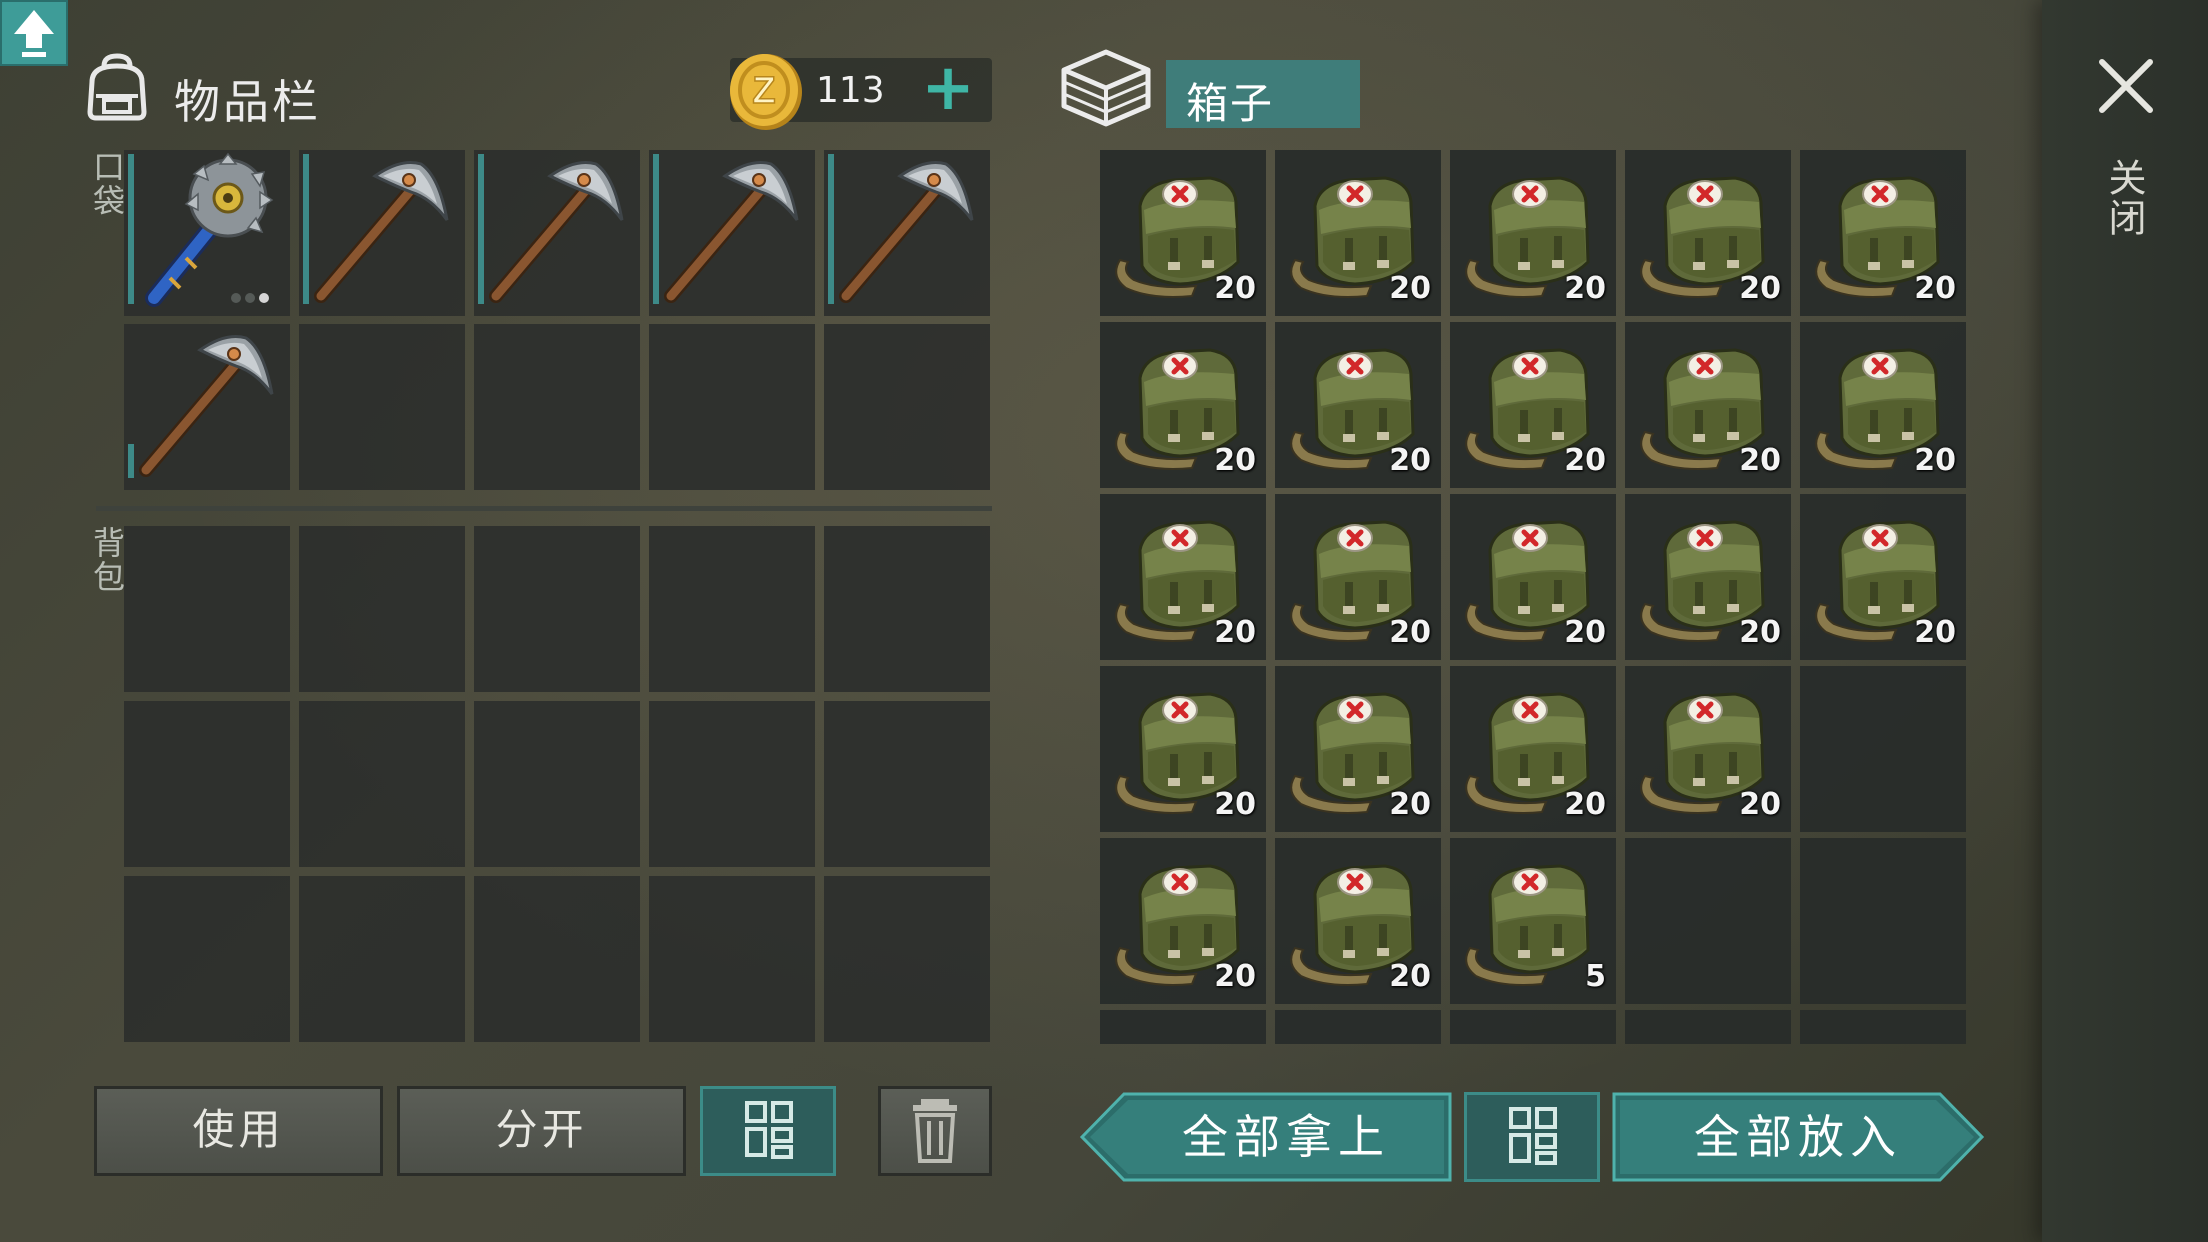 The width and height of the screenshot is (2208, 1242). I want to click on close-icon, so click(2126, 86).